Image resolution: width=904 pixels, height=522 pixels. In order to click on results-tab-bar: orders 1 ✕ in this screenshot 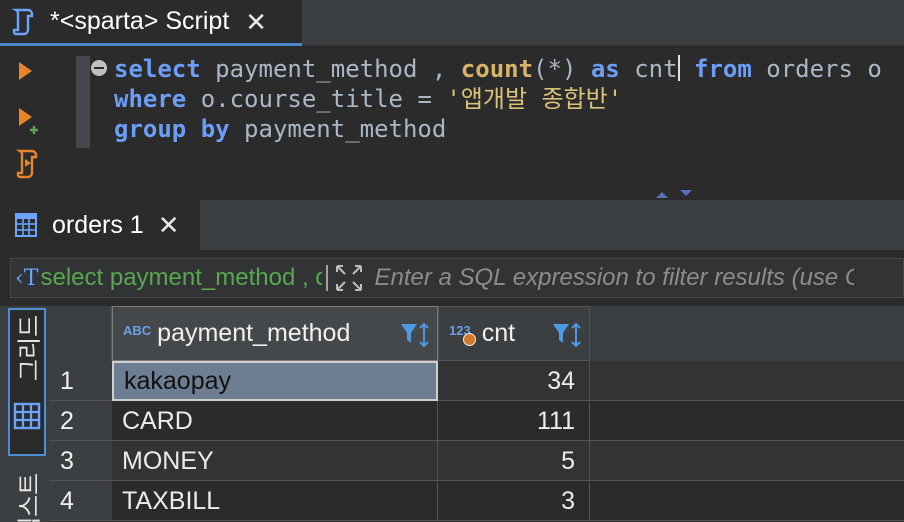, I will do `click(452, 224)`.